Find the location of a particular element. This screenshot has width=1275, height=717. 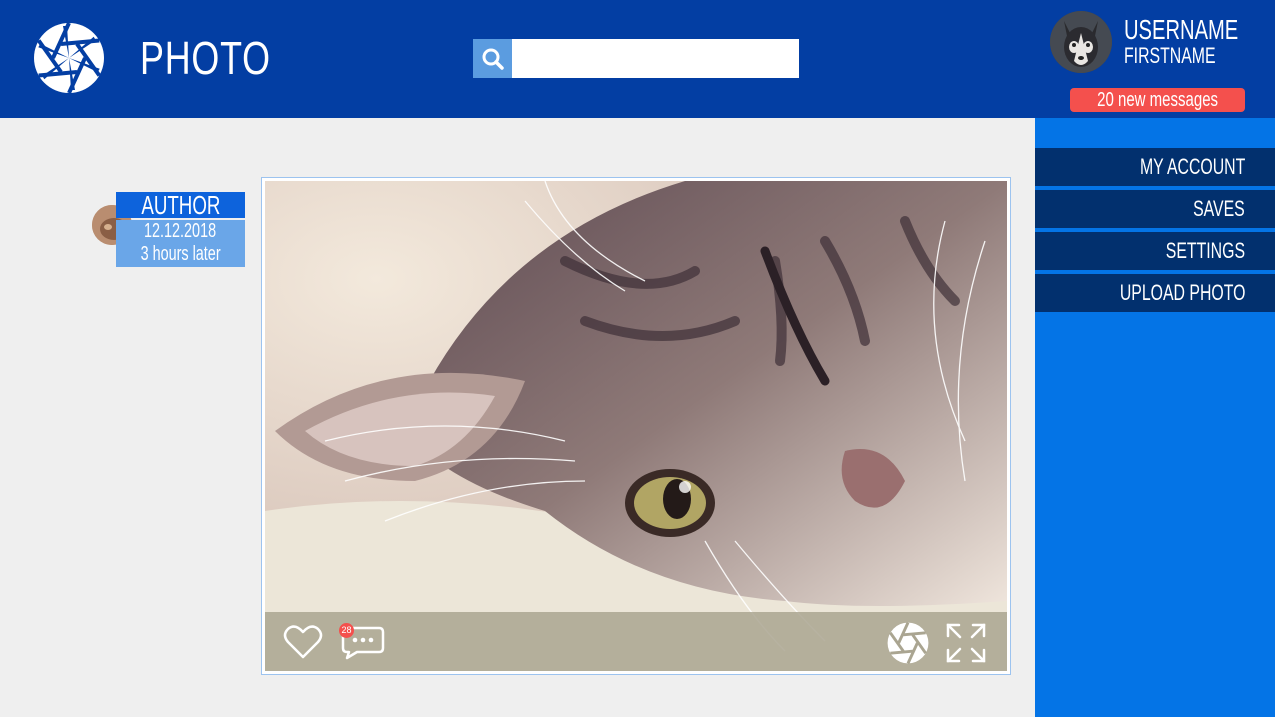

top-header: PHOTO is located at coordinates (517, 59).